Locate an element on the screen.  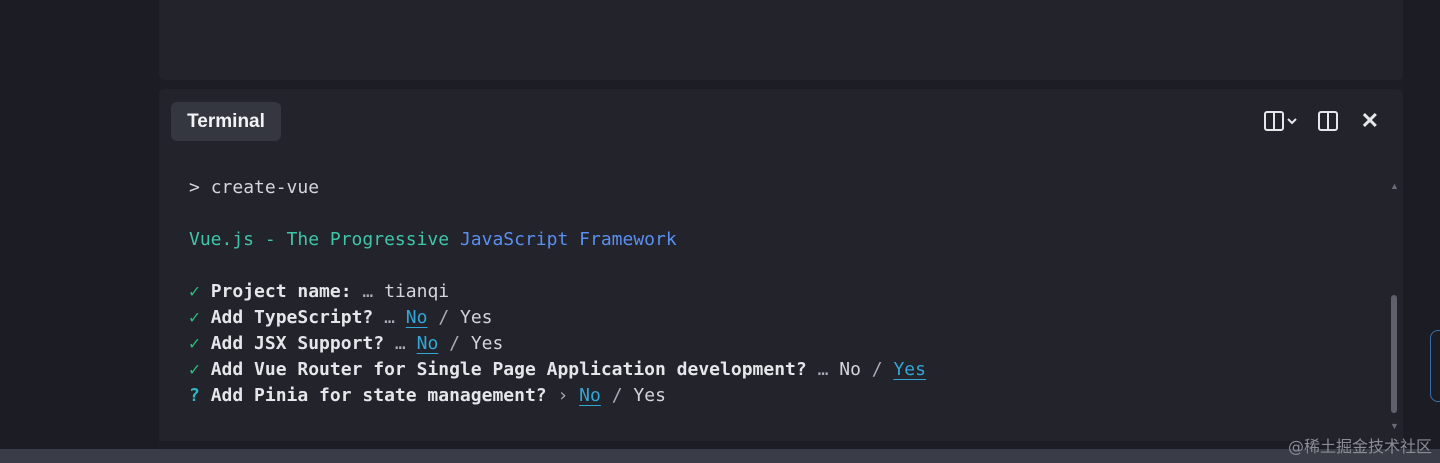
command-line: > create-vue is located at coordinates (781, 188).